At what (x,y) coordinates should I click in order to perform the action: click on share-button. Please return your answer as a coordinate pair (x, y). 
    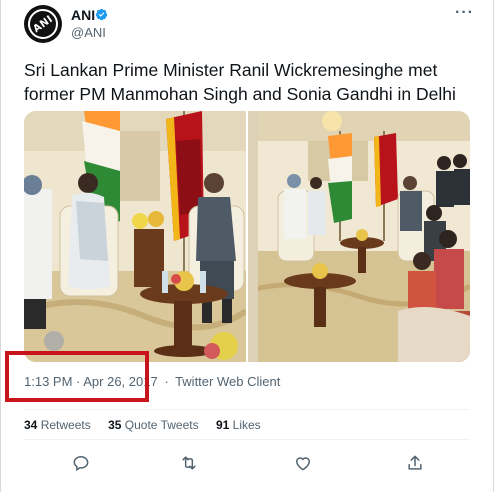
    Looking at the image, I should click on (415, 463).